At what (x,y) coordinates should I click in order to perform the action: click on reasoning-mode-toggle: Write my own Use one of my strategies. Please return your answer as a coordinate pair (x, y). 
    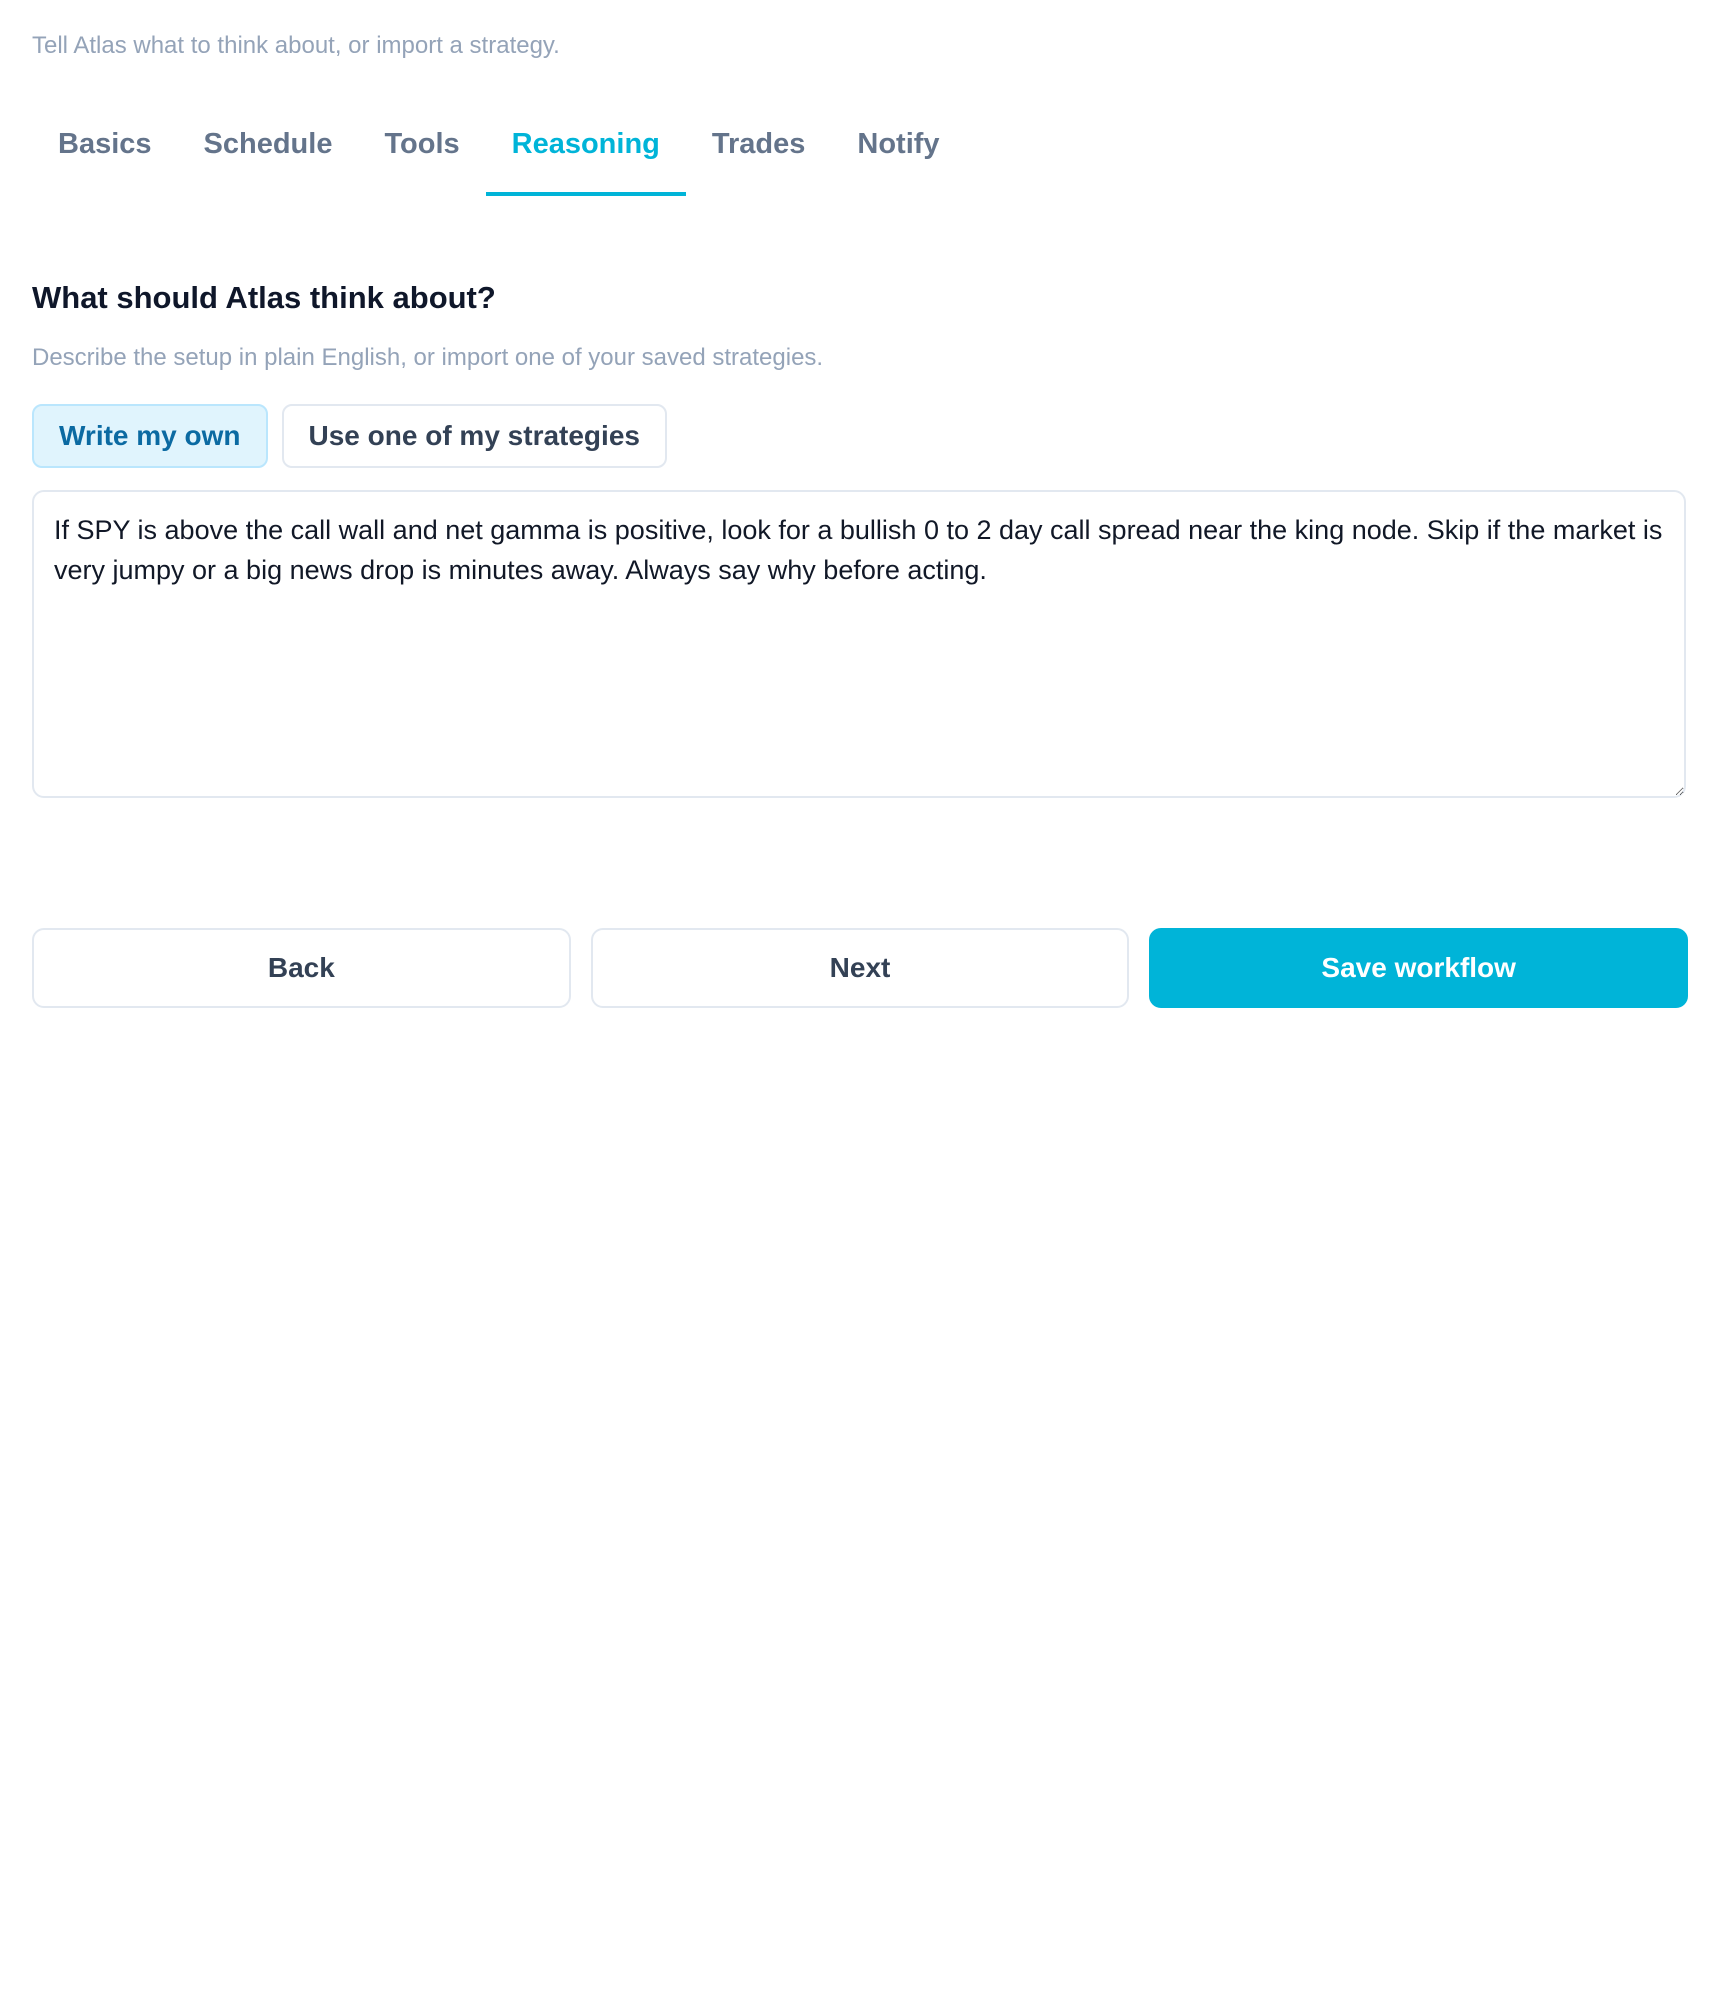
    Looking at the image, I should click on (349, 436).